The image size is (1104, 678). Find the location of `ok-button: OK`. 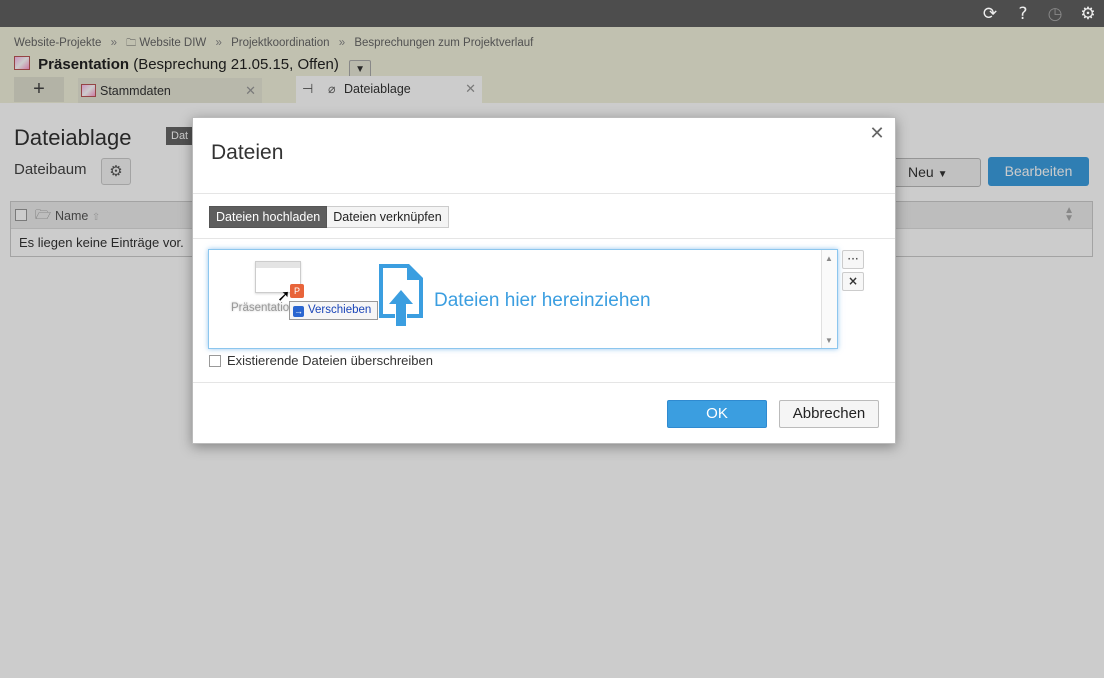

ok-button: OK is located at coordinates (717, 414).